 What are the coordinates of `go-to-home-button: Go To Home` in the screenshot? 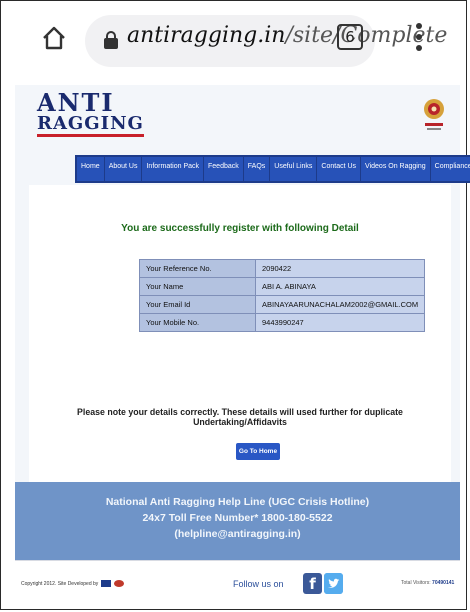 It's located at (258, 451).